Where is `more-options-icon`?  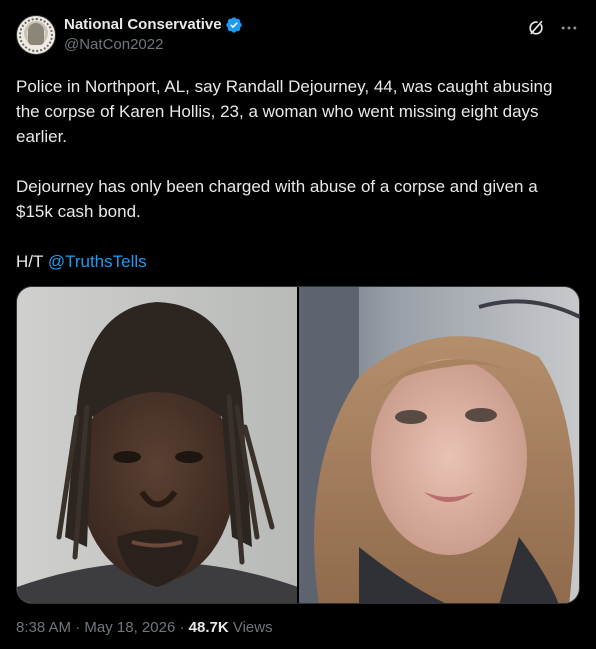
more-options-icon is located at coordinates (569, 28).